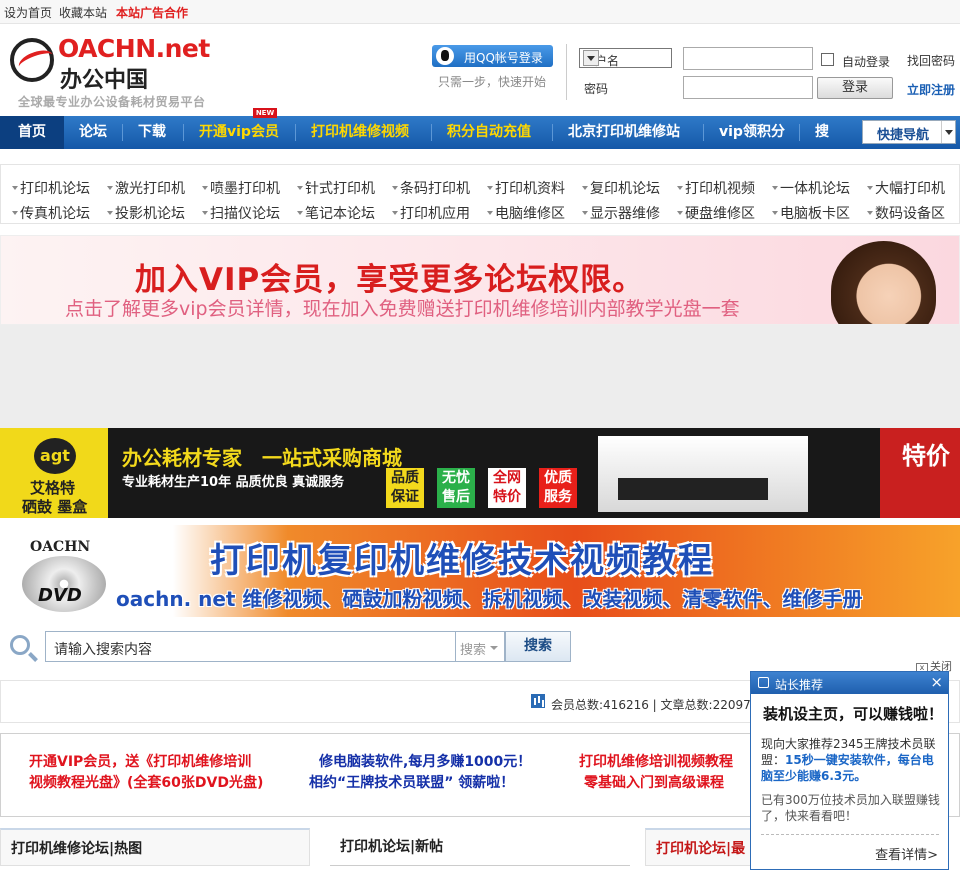 Image resolution: width=960 pixels, height=873 pixels. I want to click on popup-details-link: 查看详情>, so click(906, 853).